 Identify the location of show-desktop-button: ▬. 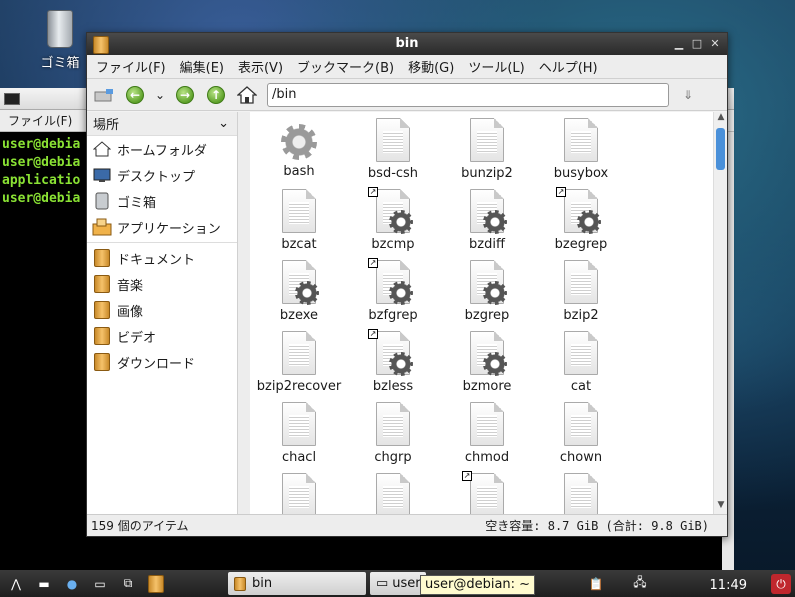
(44, 584).